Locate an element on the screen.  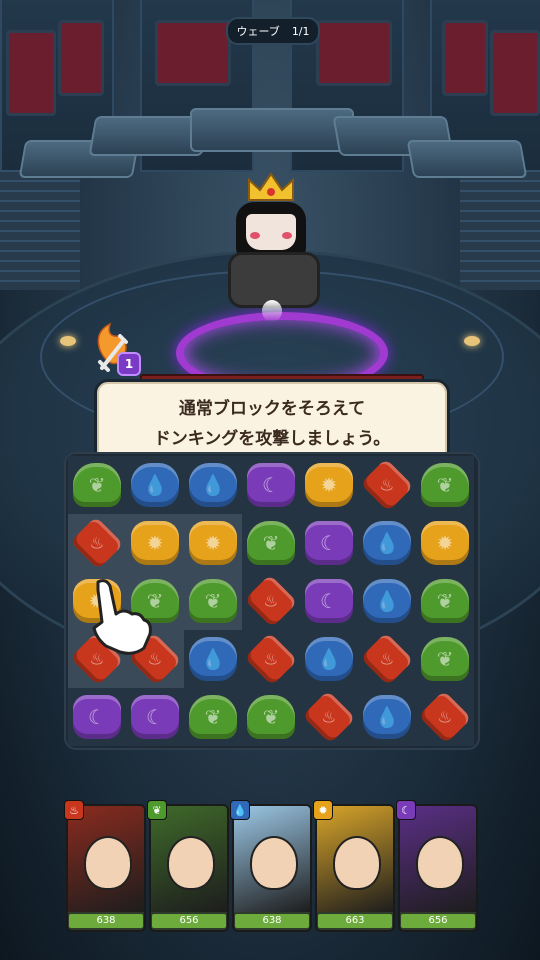
hp-value: 656 is located at coordinates (189, 920).